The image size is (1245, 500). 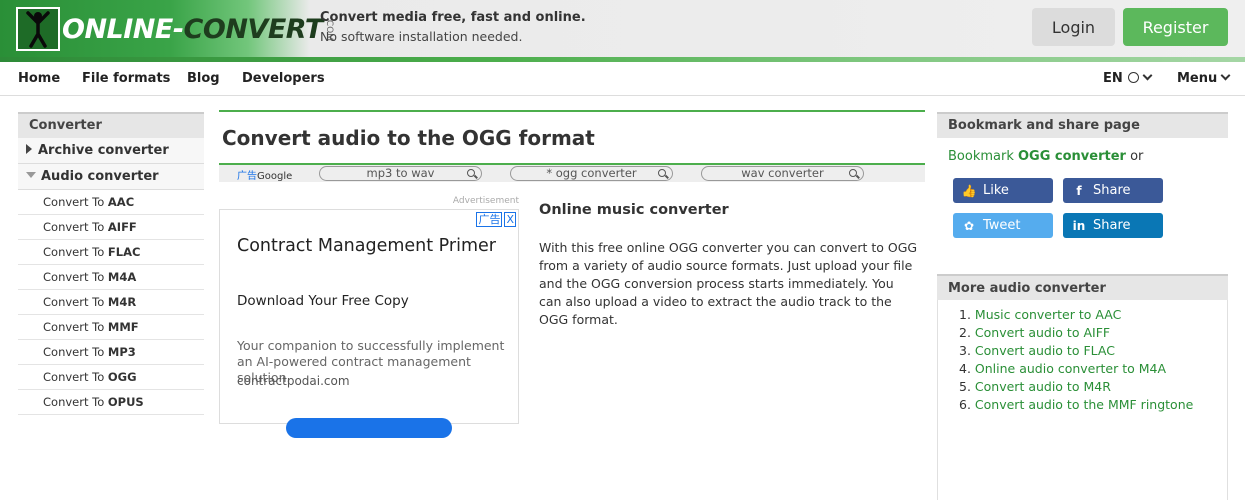 I want to click on person-arms-up-icon, so click(x=38, y=29).